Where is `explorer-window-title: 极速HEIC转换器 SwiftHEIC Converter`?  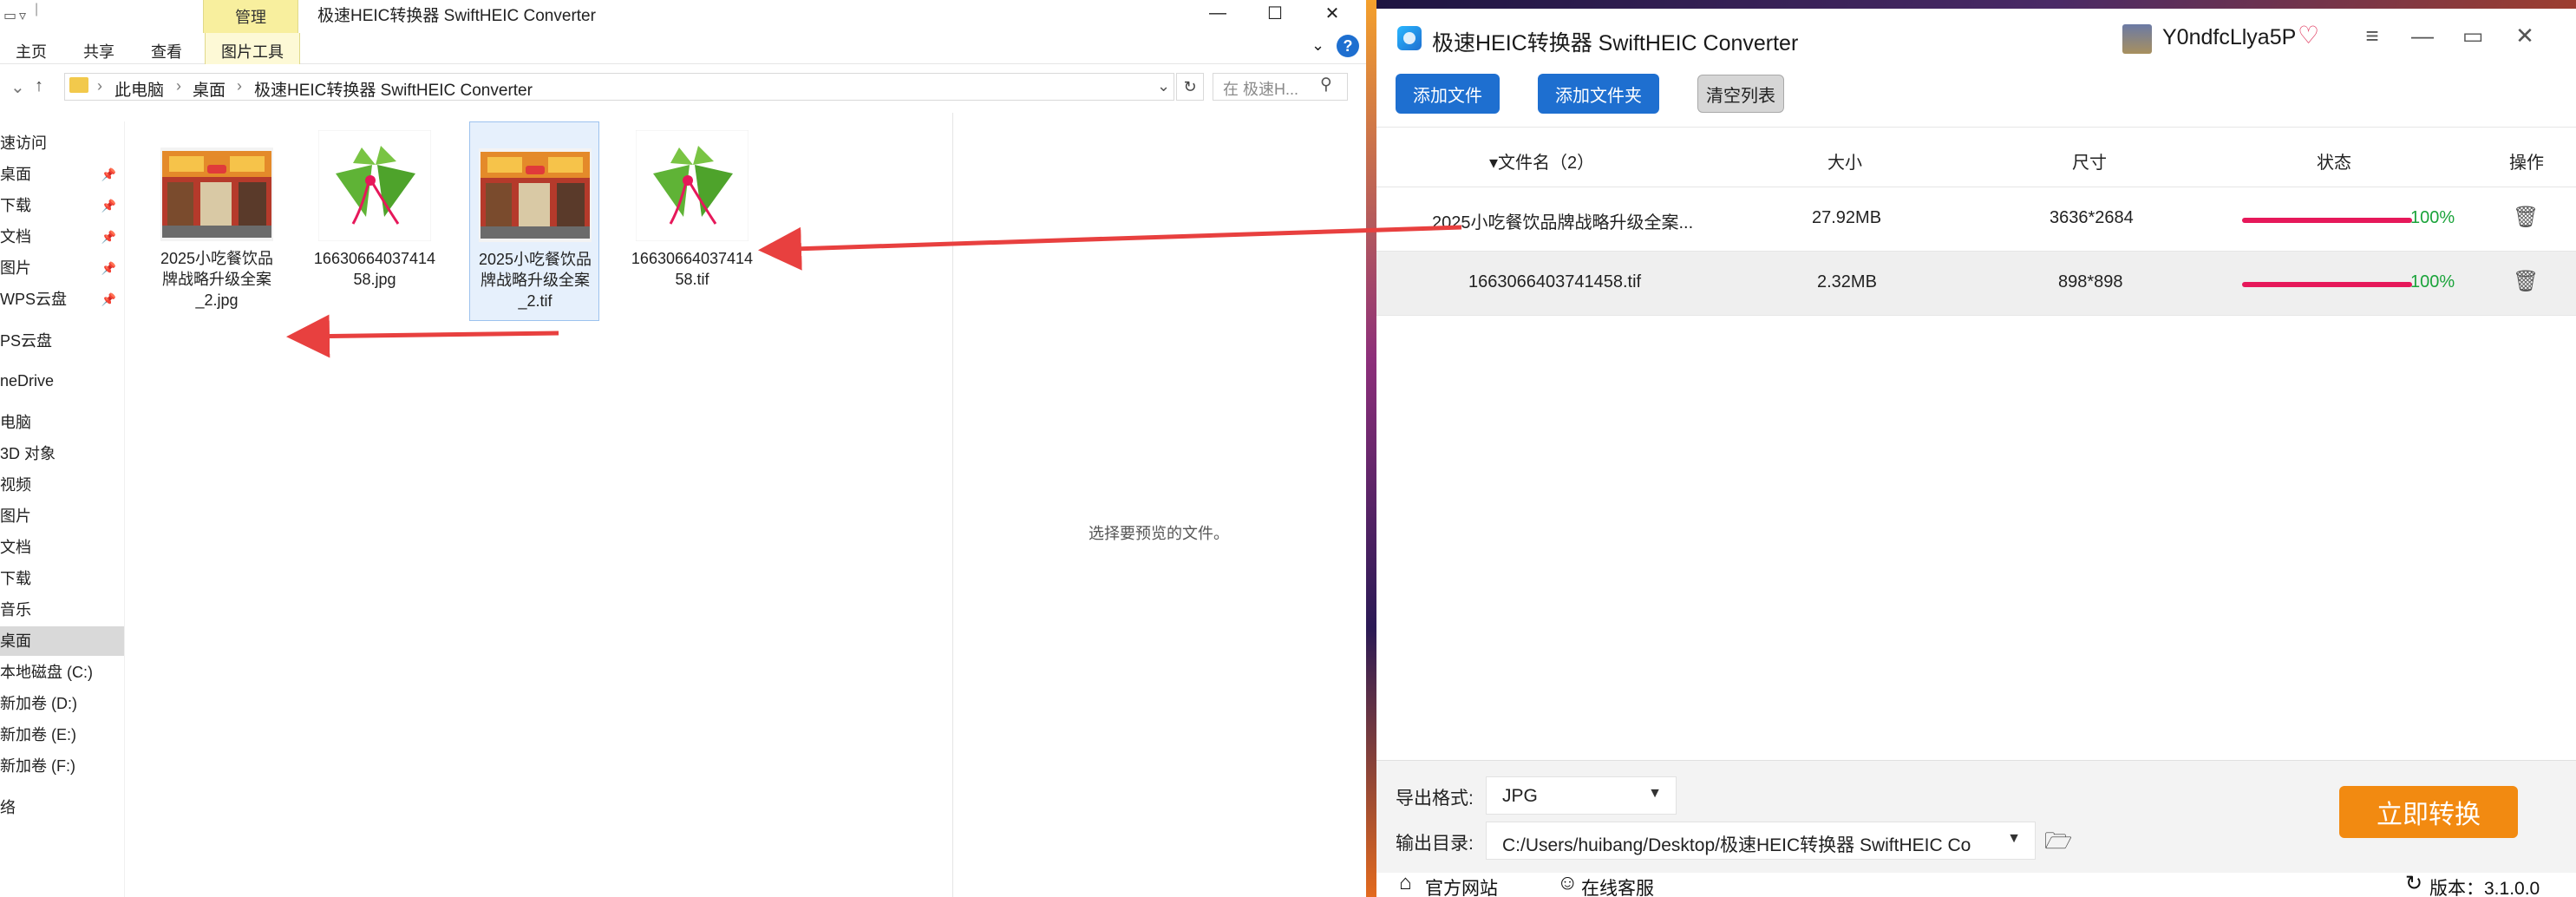
explorer-window-title: 极速HEIC转换器 SwiftHEIC Converter is located at coordinates (456, 16).